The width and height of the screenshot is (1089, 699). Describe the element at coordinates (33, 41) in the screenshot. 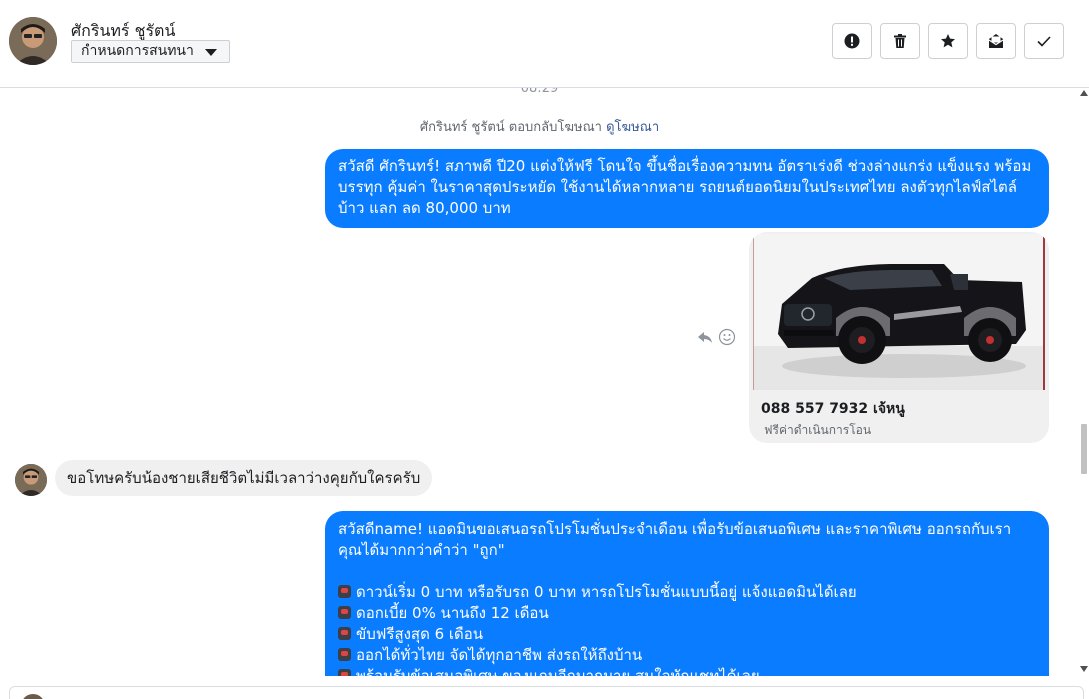

I see `contact-avatar` at that location.